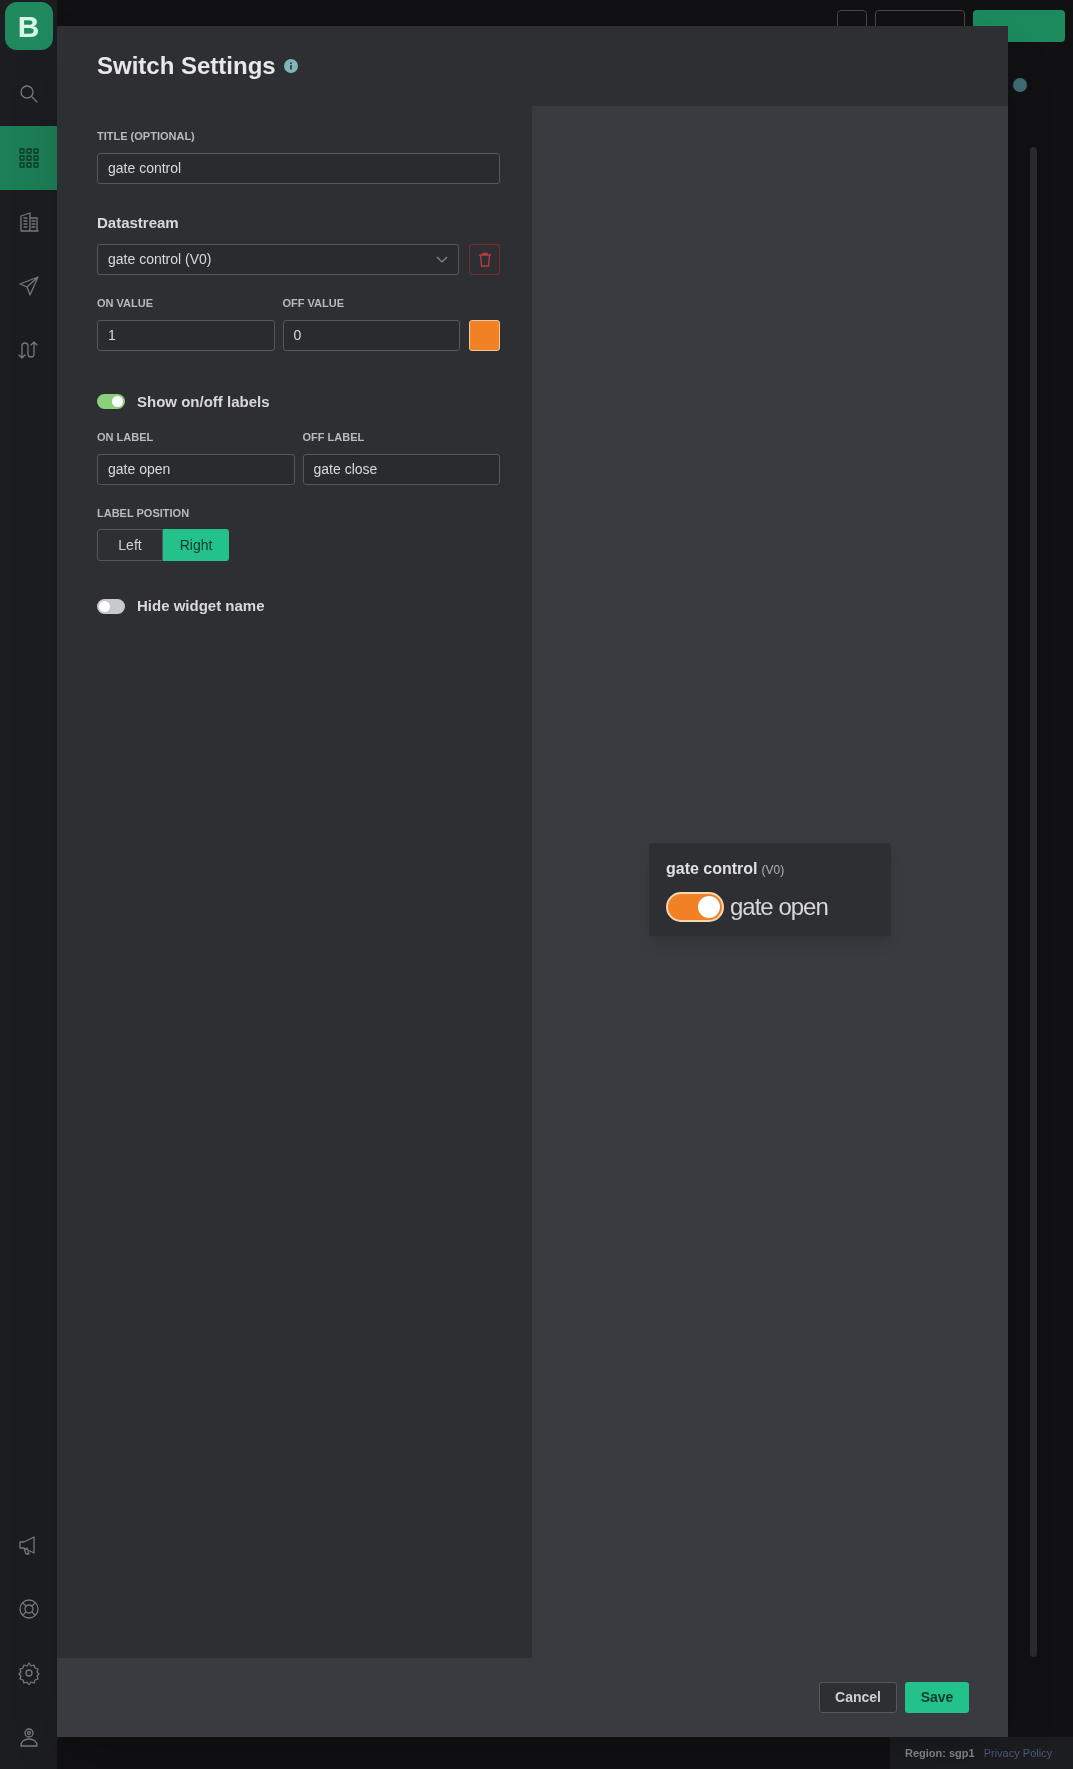 The image size is (1073, 1769). What do you see at coordinates (130, 545) in the screenshot?
I see `segment-button: Left` at bounding box center [130, 545].